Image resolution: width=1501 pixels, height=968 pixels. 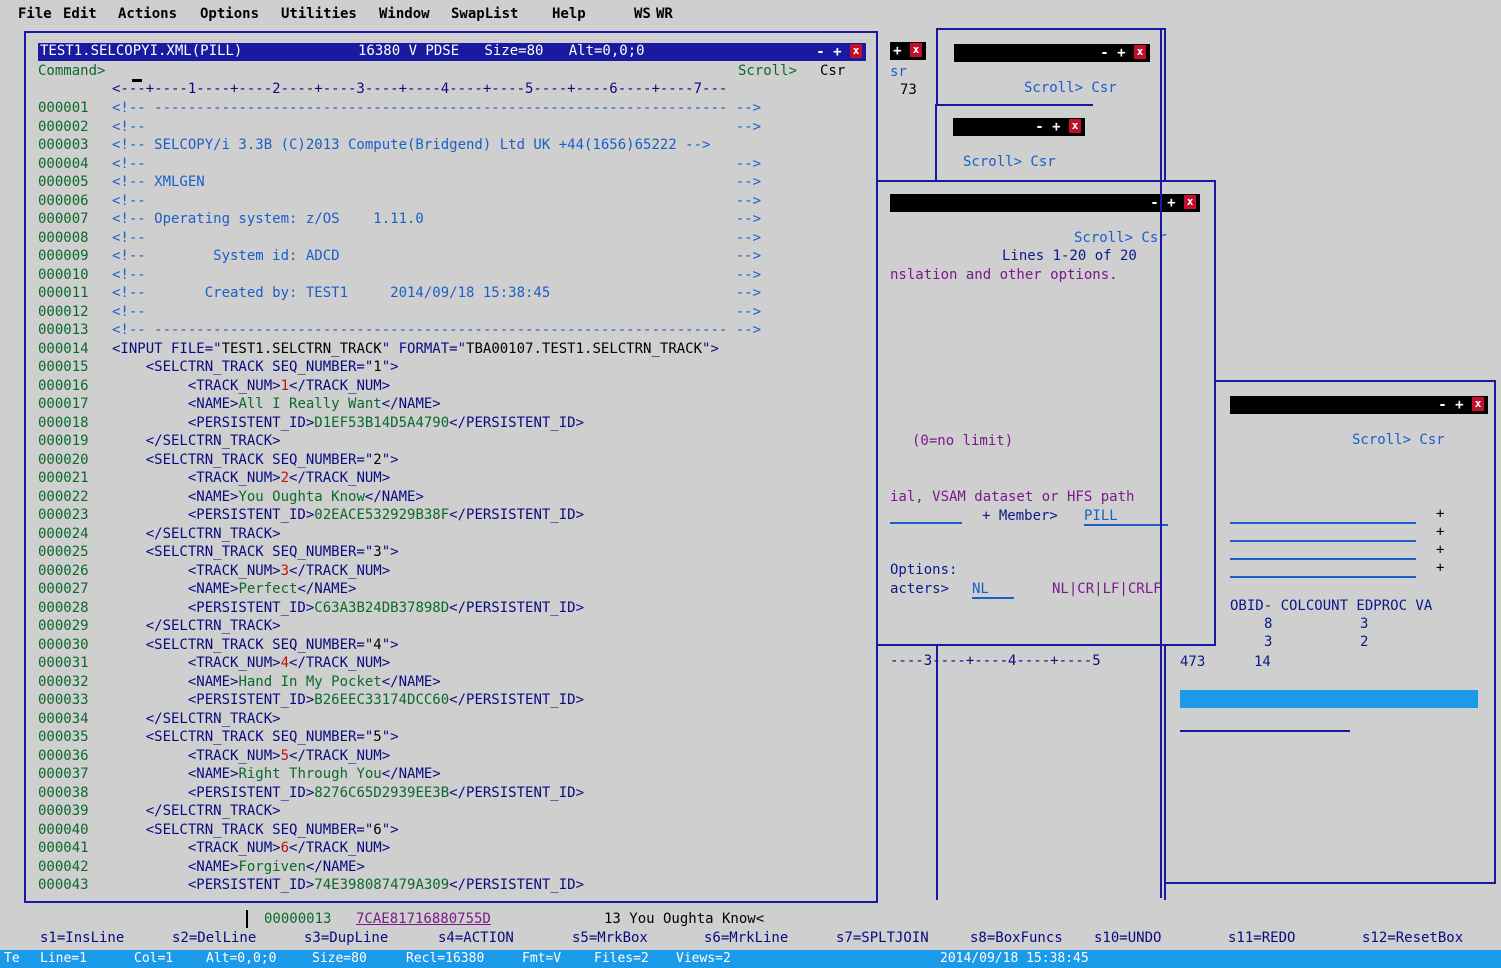 What do you see at coordinates (147, 14) in the screenshot?
I see `menu-actions: Actions` at bounding box center [147, 14].